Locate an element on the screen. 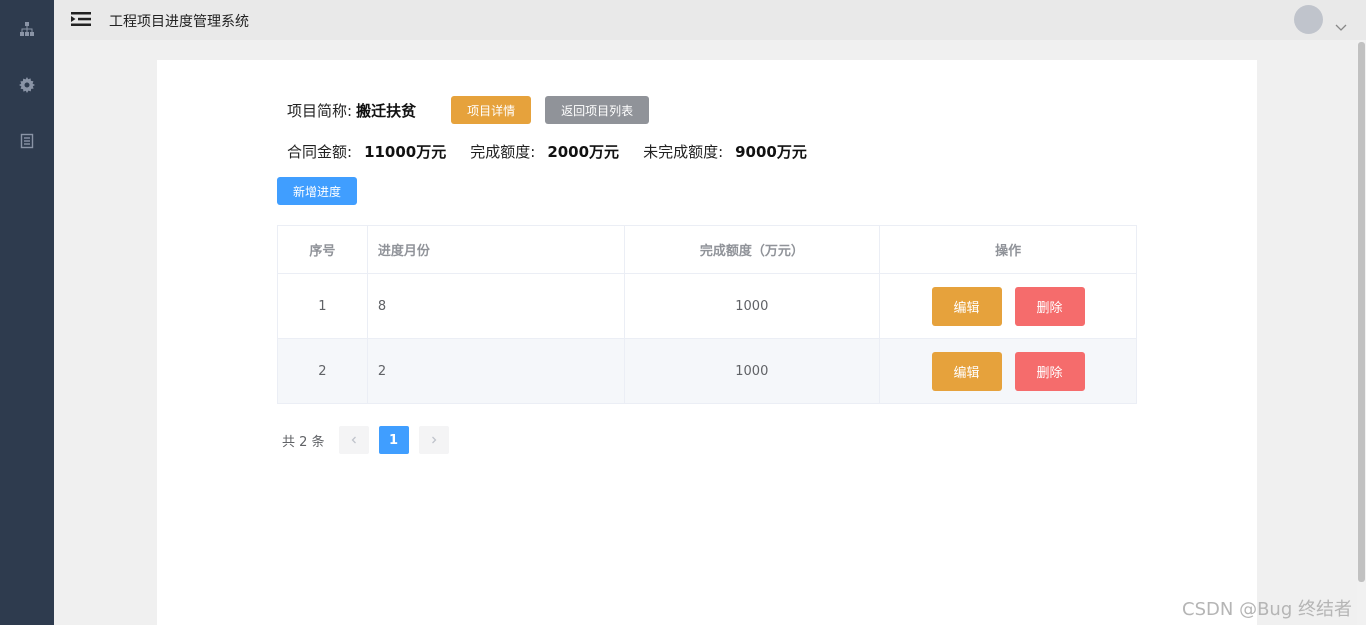 Image resolution: width=1366 pixels, height=625 pixels. project-name-row: 项目简称: 搬迁扶贫 项目详情 返回项目列表 is located at coordinates (468, 110).